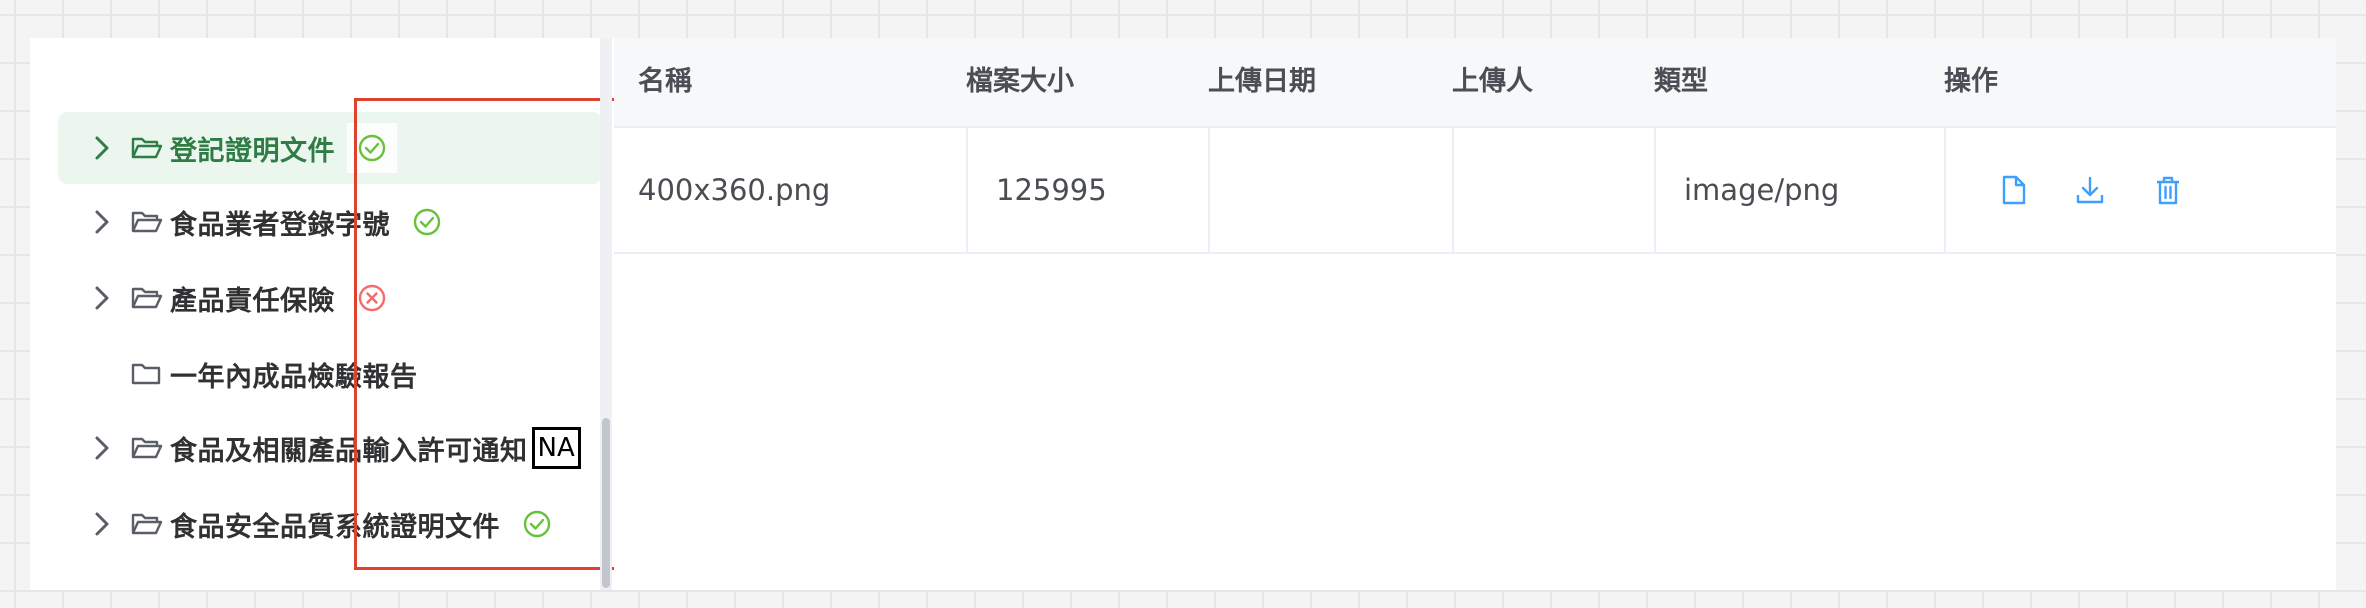  Describe the element at coordinates (606, 314) in the screenshot. I see `tree-scrollbar` at that location.